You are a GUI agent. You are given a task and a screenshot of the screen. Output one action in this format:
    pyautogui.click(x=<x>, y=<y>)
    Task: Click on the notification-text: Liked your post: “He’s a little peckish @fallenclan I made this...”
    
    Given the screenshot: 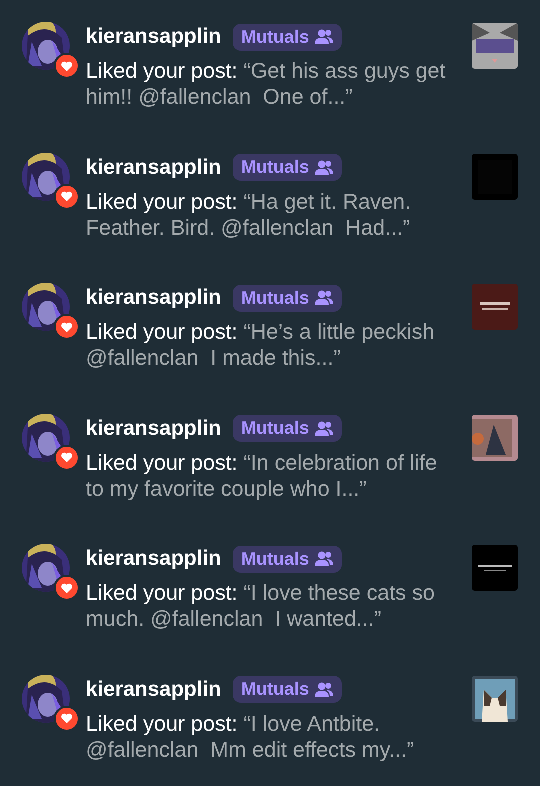 What is the action you would take?
    pyautogui.click(x=261, y=345)
    